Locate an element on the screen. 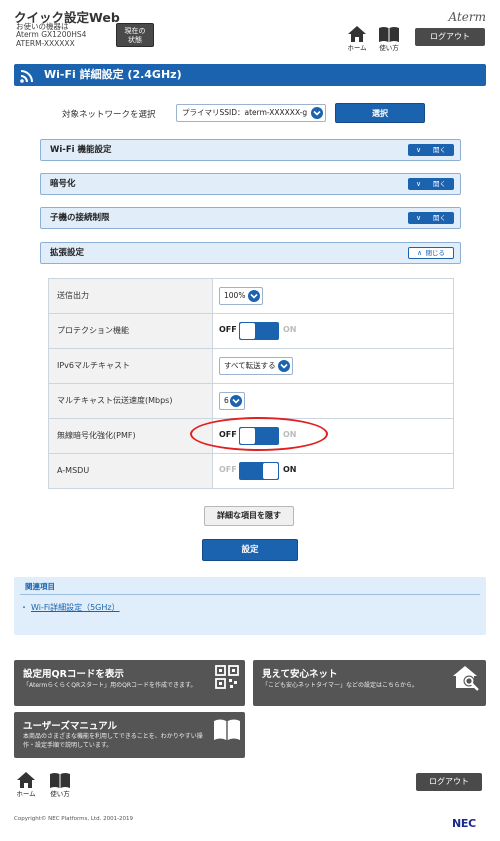 This screenshot has height=841, width=500. table-row: IPv6マルチキャスト すべて転送する is located at coordinates (251, 366).